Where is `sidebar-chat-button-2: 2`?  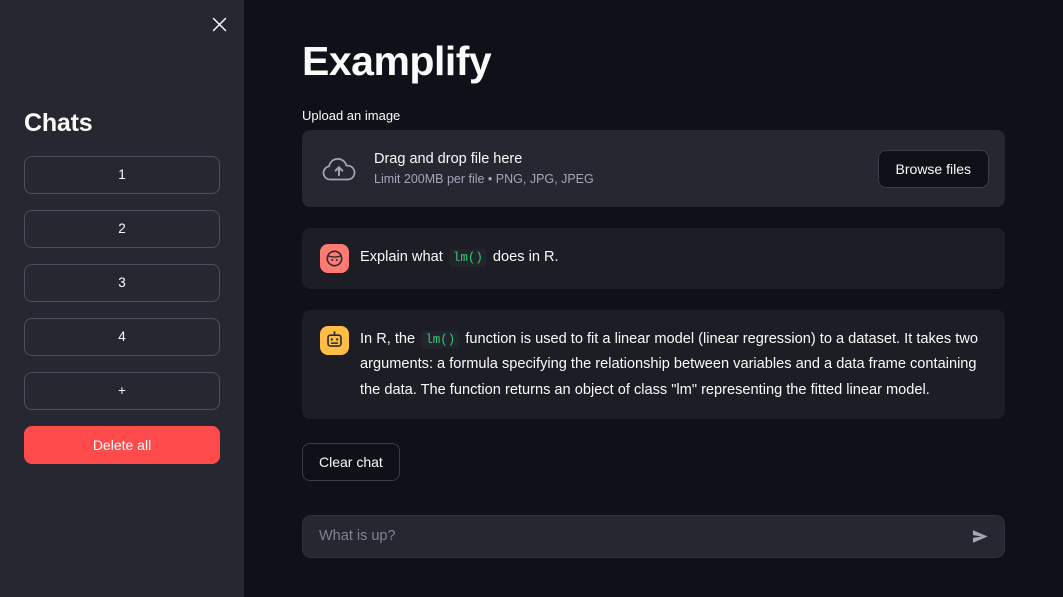
sidebar-chat-button-2: 2 is located at coordinates (122, 228).